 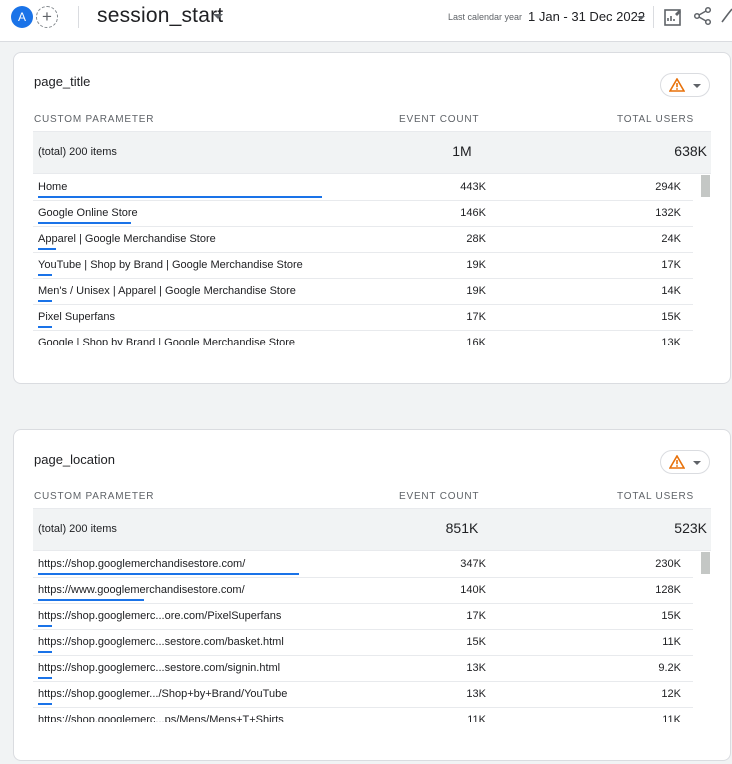 What do you see at coordinates (363, 214) in the screenshot?
I see `table-row: Google Online Store 146K 132K` at bounding box center [363, 214].